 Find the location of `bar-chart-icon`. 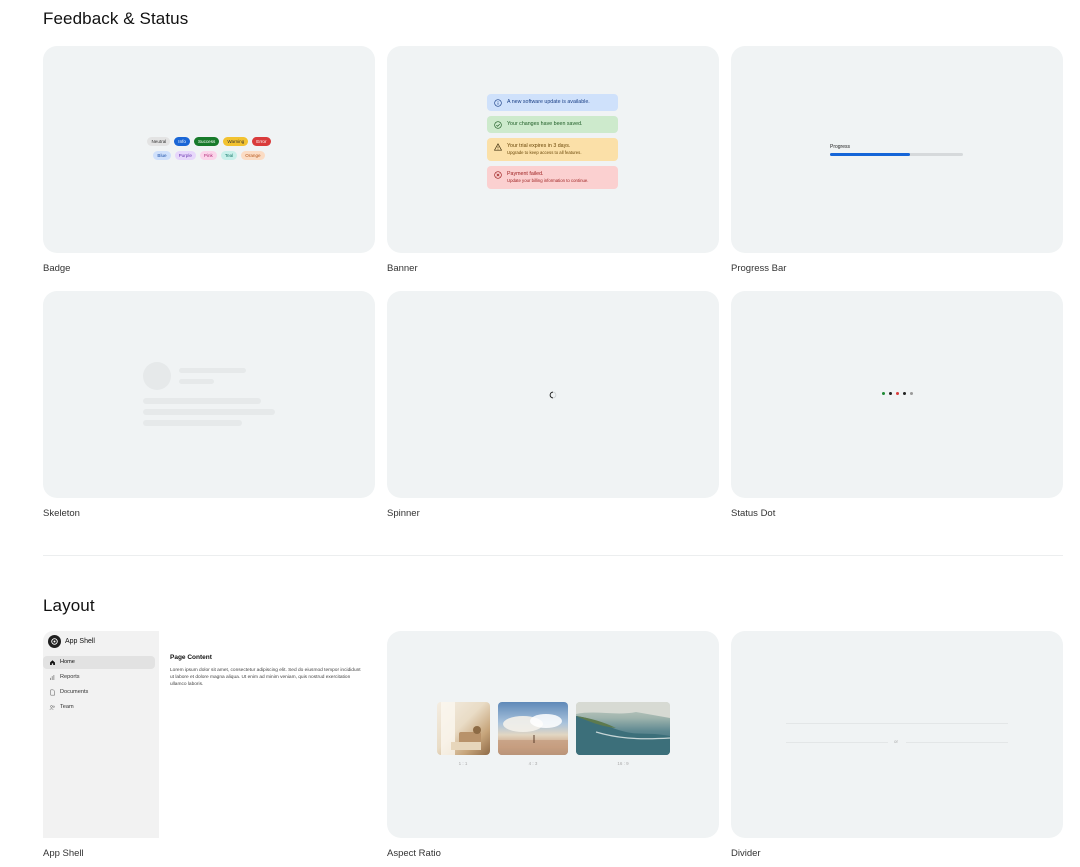

bar-chart-icon is located at coordinates (52, 677).